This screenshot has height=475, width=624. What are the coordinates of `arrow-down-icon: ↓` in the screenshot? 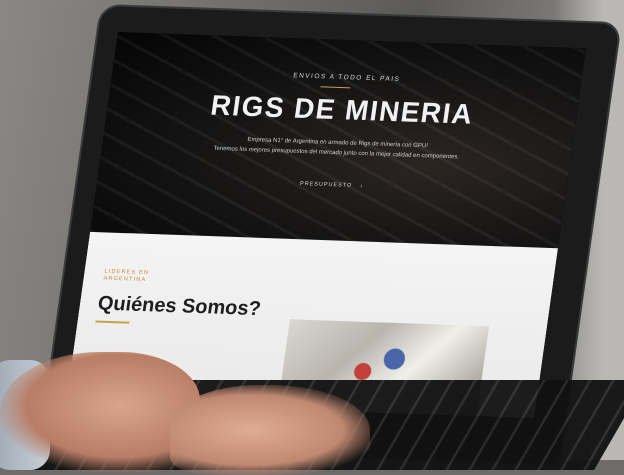 It's located at (359, 186).